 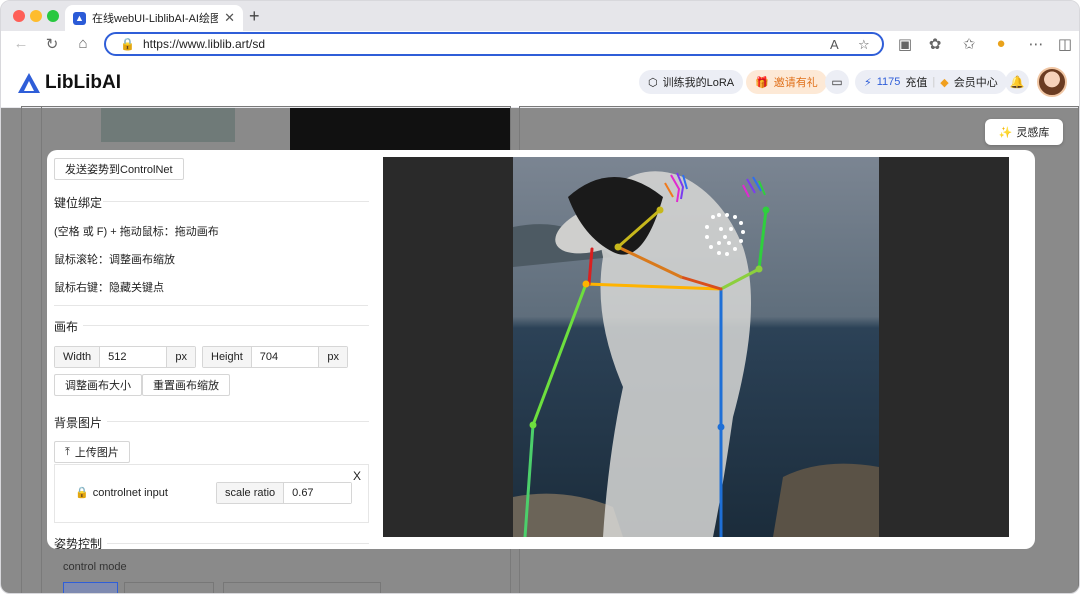 I want to click on controlnet-input-label: controlnet input, so click(x=130, y=492).